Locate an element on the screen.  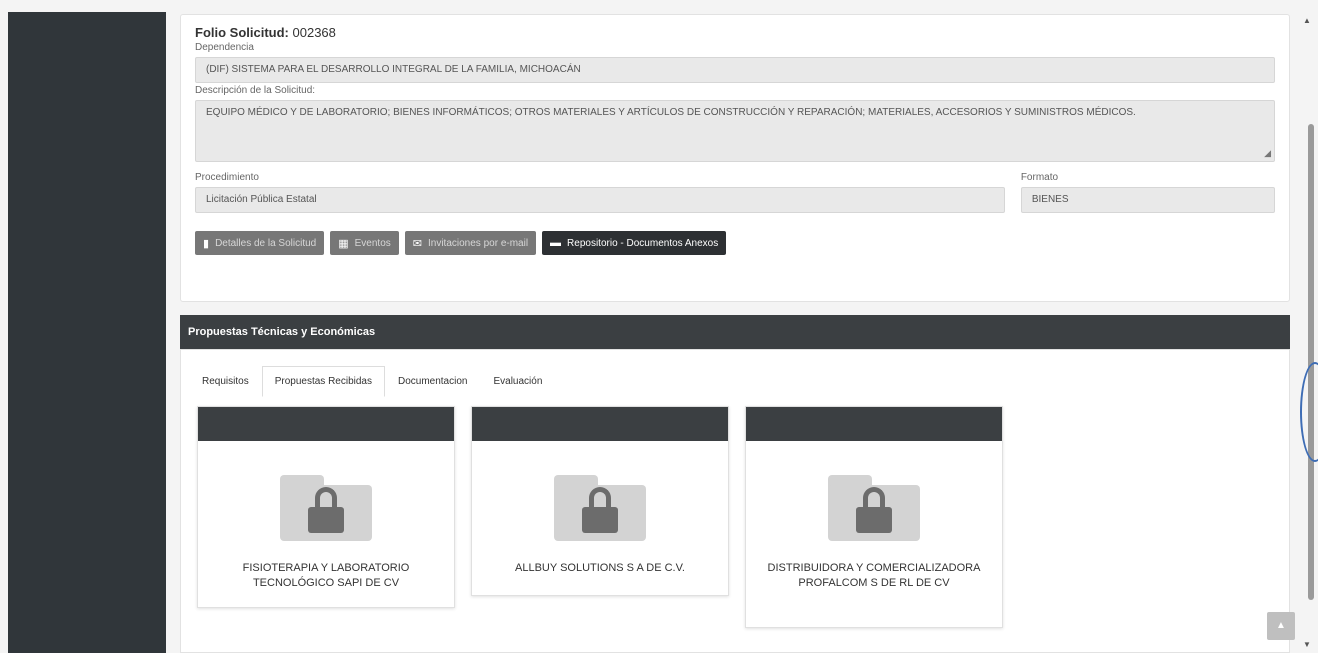
tab-requisitos: Requisitos is located at coordinates (225, 381).